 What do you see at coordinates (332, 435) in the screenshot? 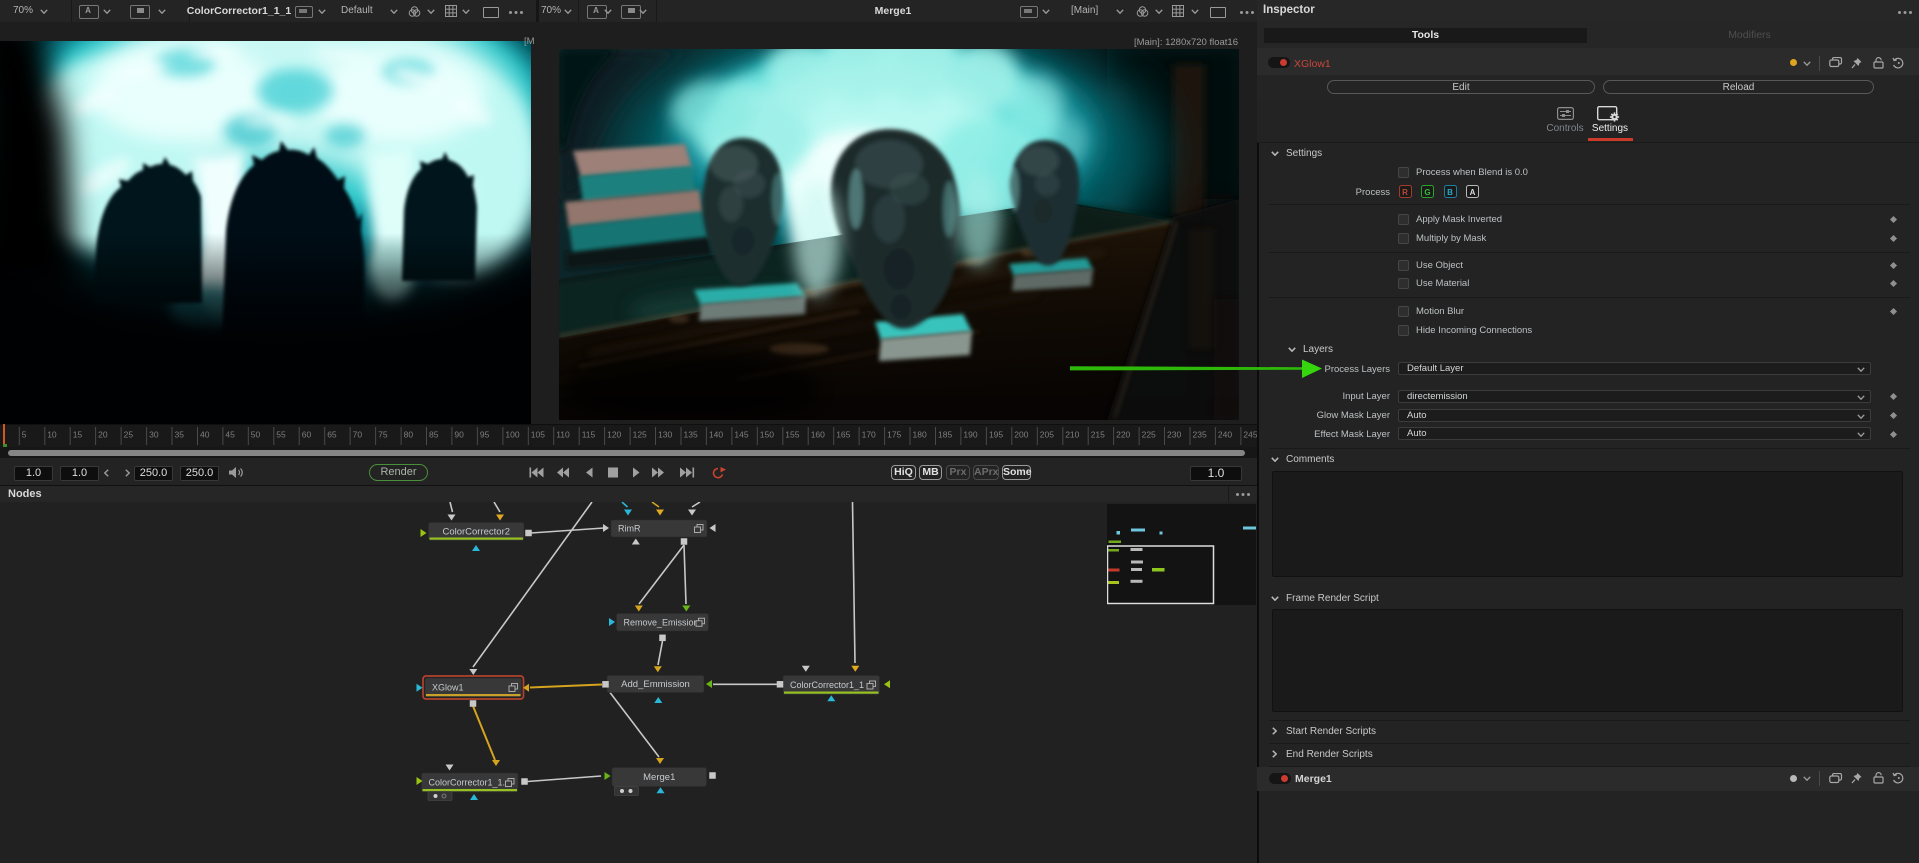
I see `svg-text: 65` at bounding box center [332, 435].